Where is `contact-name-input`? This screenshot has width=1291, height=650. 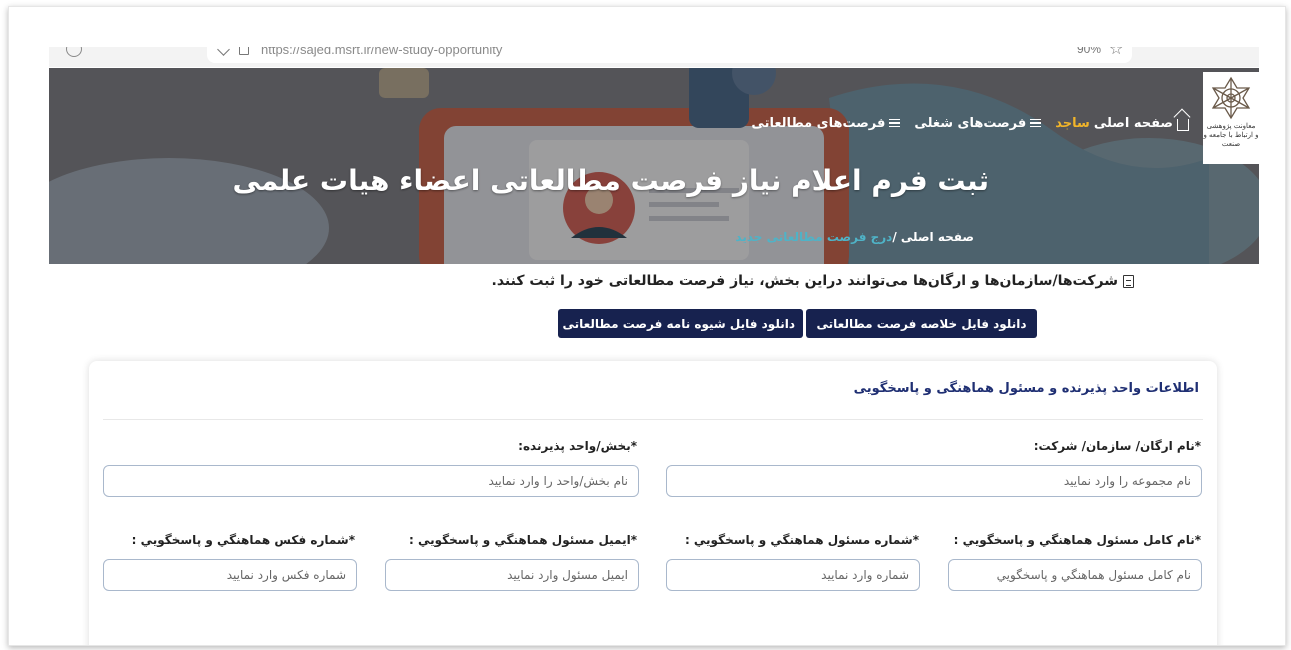
contact-name-input is located at coordinates (1075, 575).